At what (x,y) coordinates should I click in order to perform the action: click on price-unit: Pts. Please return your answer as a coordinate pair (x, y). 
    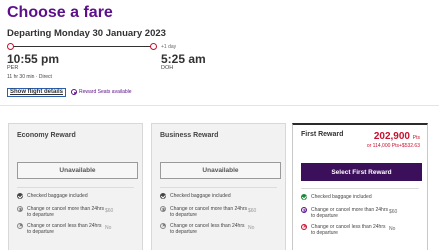
    Looking at the image, I should click on (416, 138).